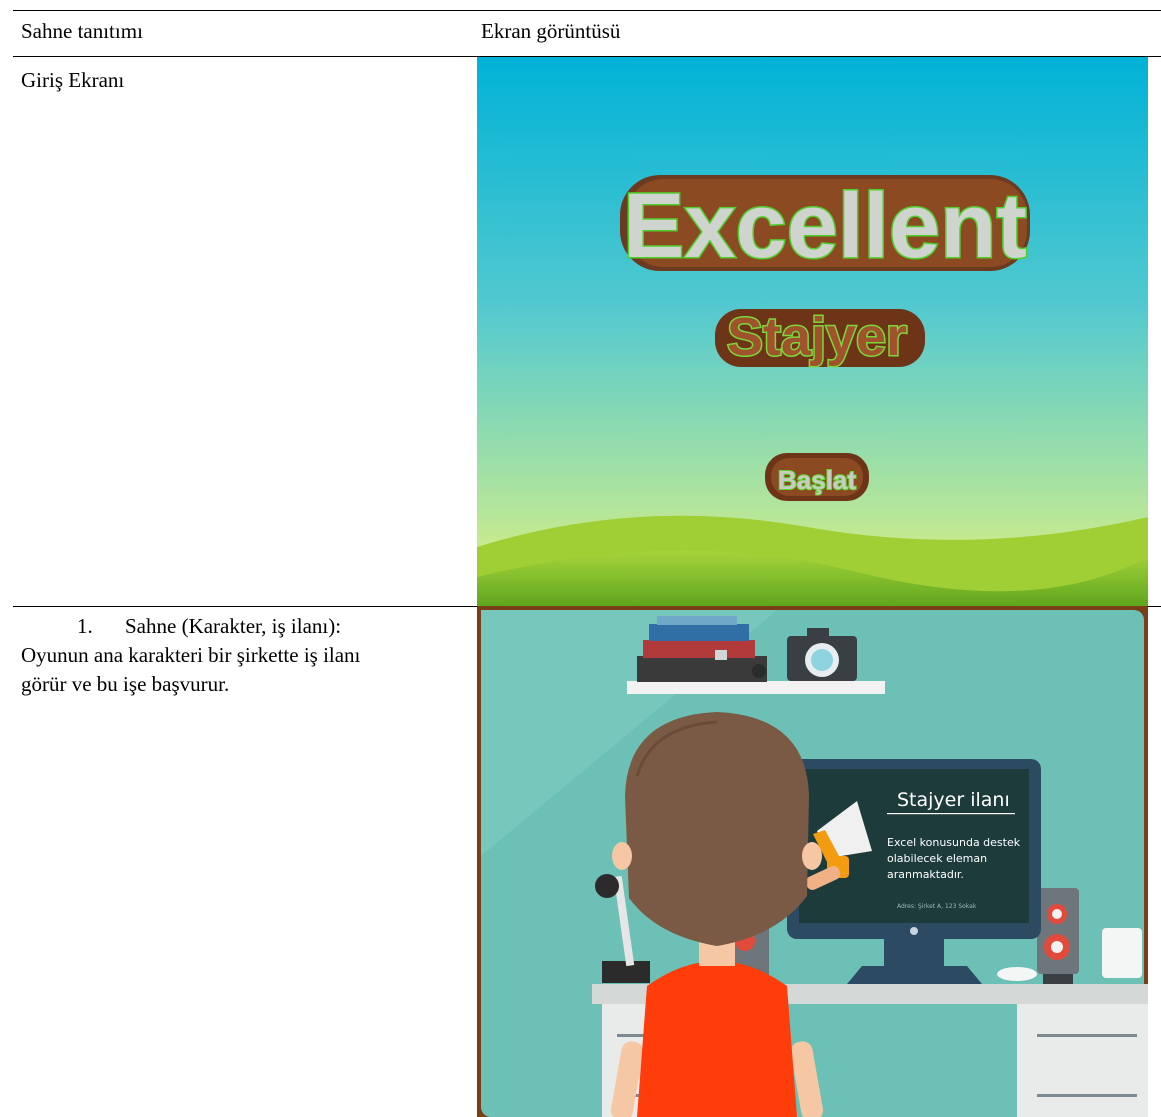 This screenshot has width=1161, height=1117. Describe the element at coordinates (85, 626) in the screenshot. I see `row2-number: 1.` at that location.